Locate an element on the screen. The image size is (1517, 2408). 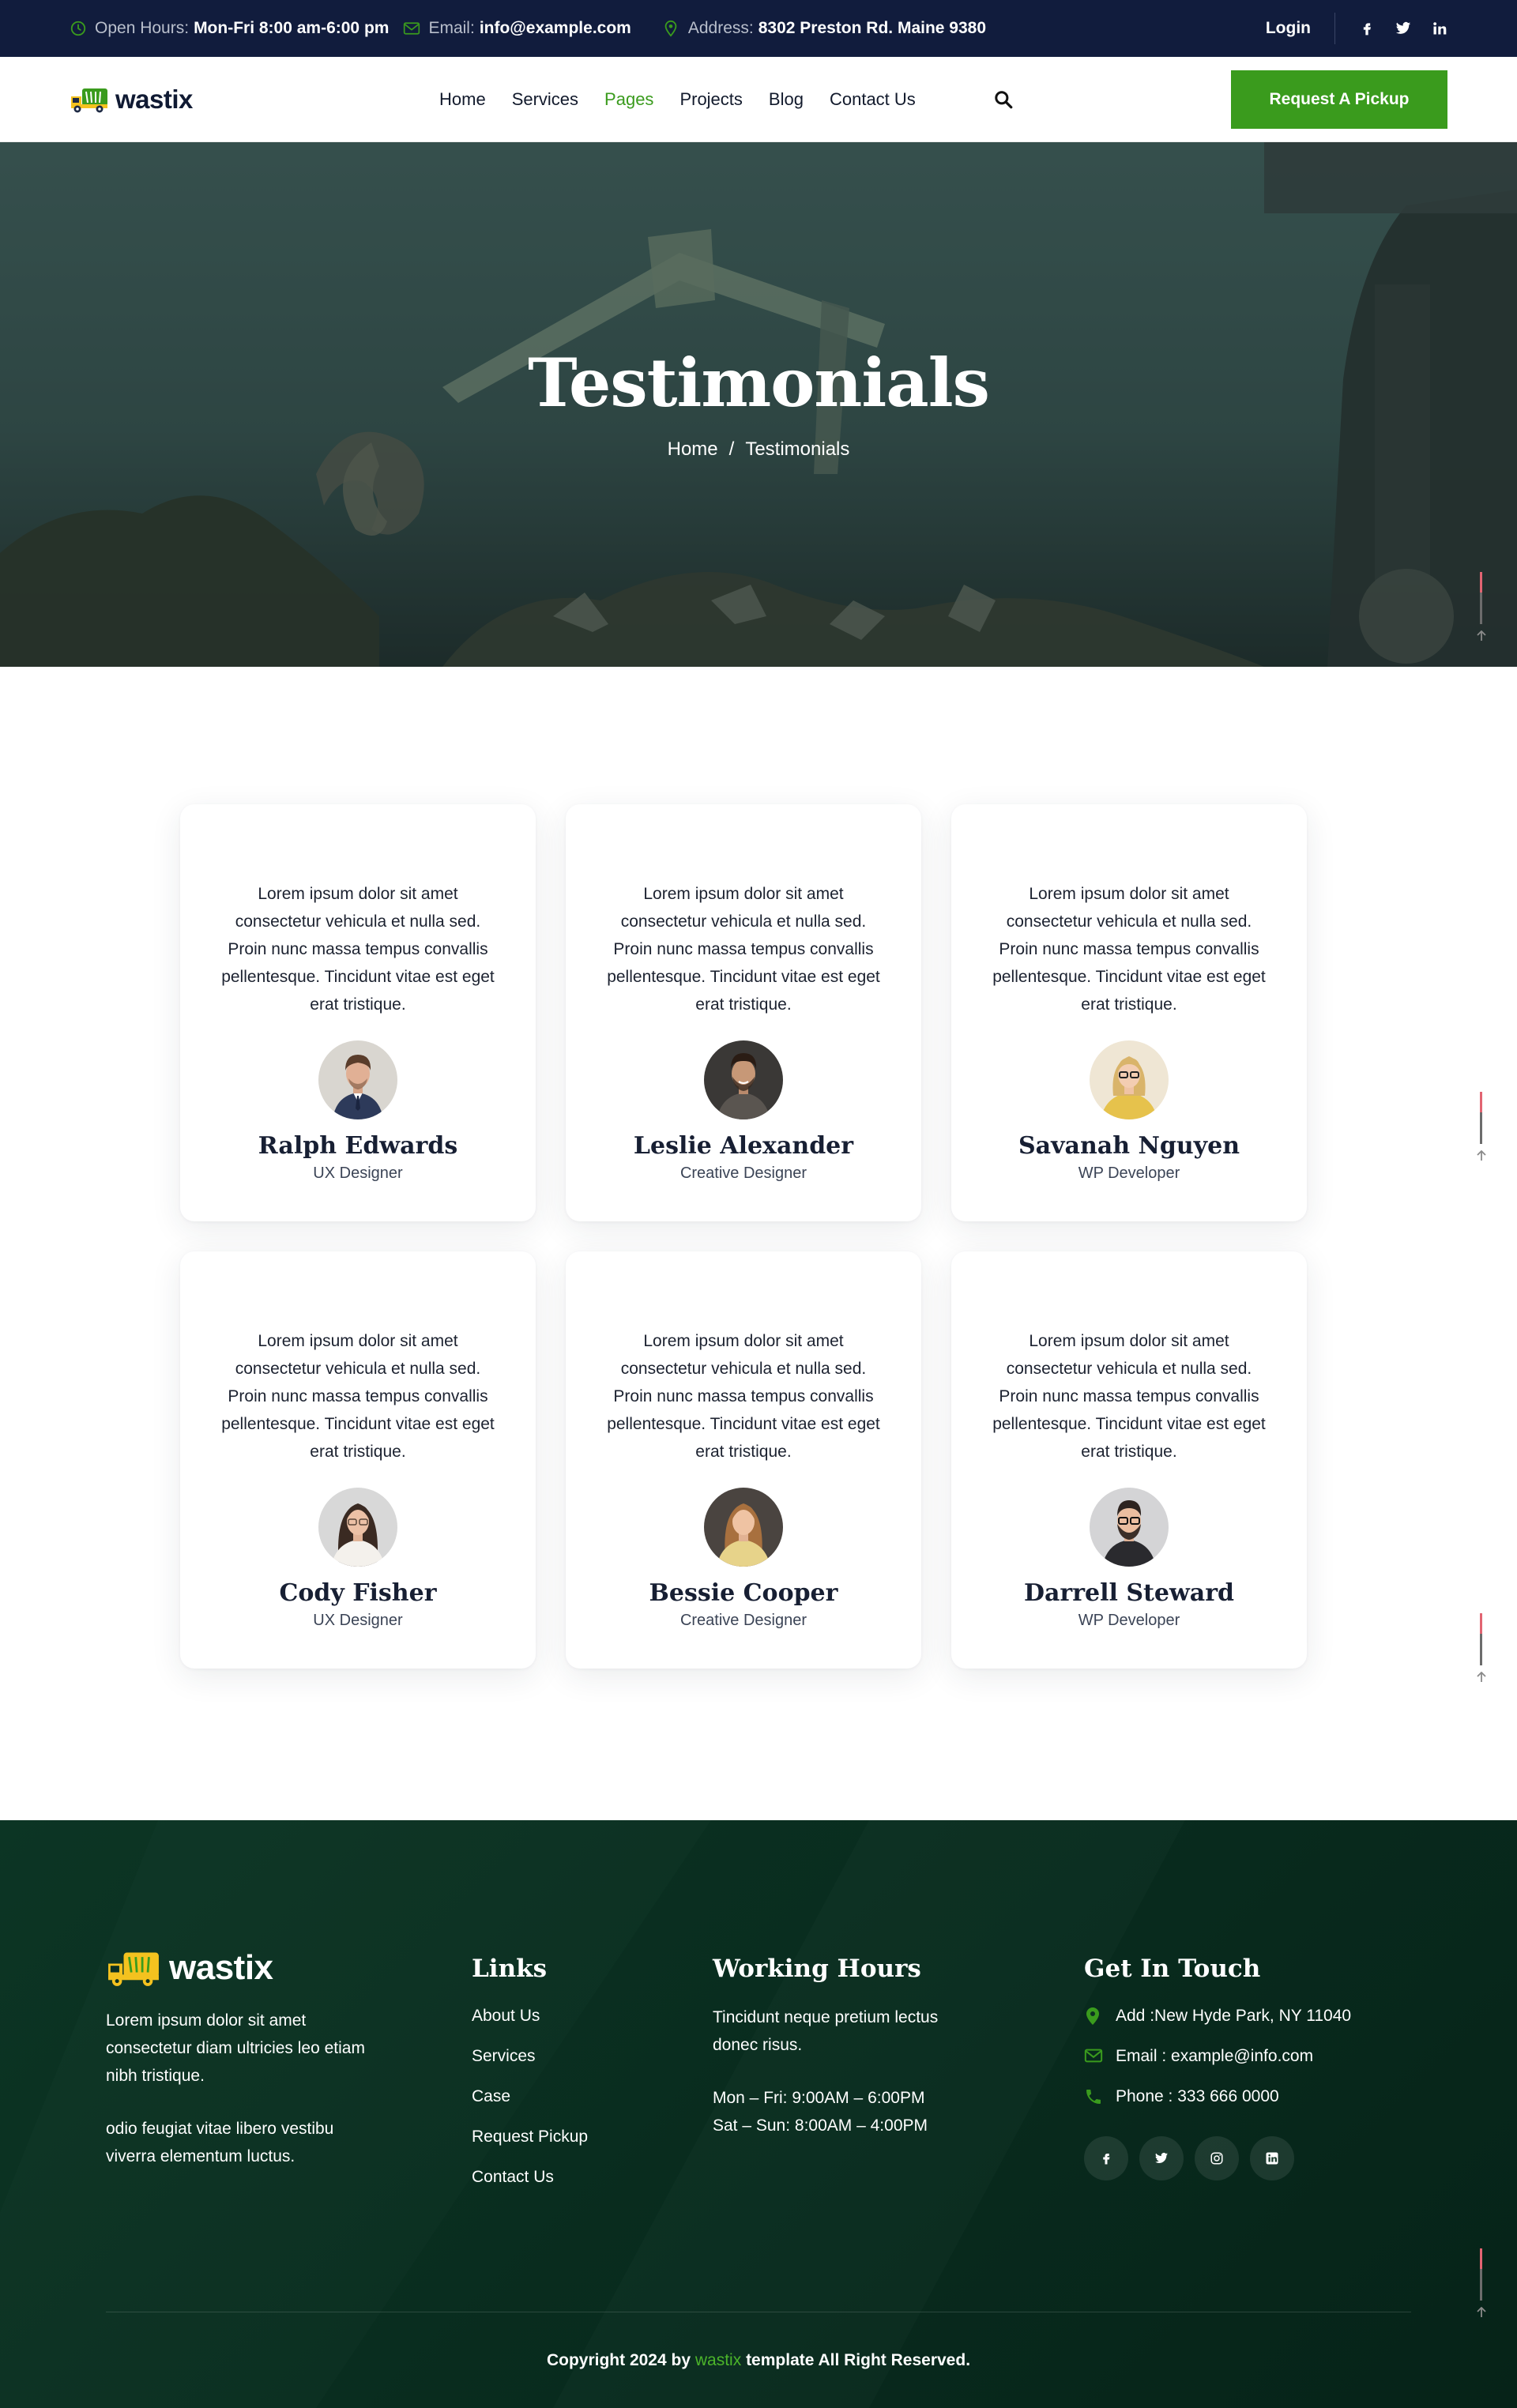
footer-address-text: Add :New Hyde Park, NY 11040 is located at coordinates (1234, 2016).